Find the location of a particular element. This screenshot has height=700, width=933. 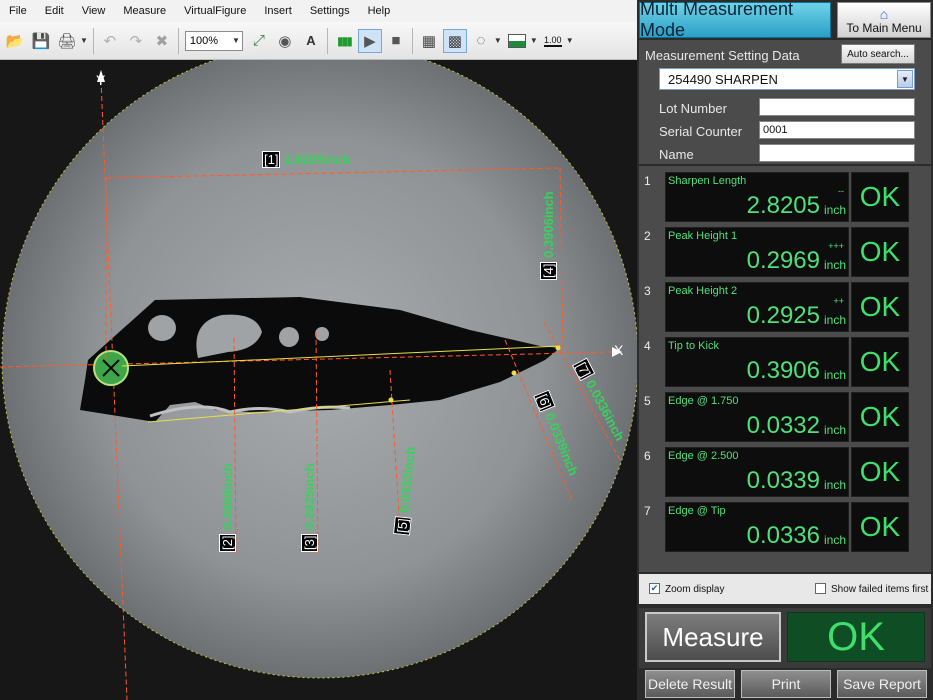

result-index: 1 is located at coordinates (647, 181).